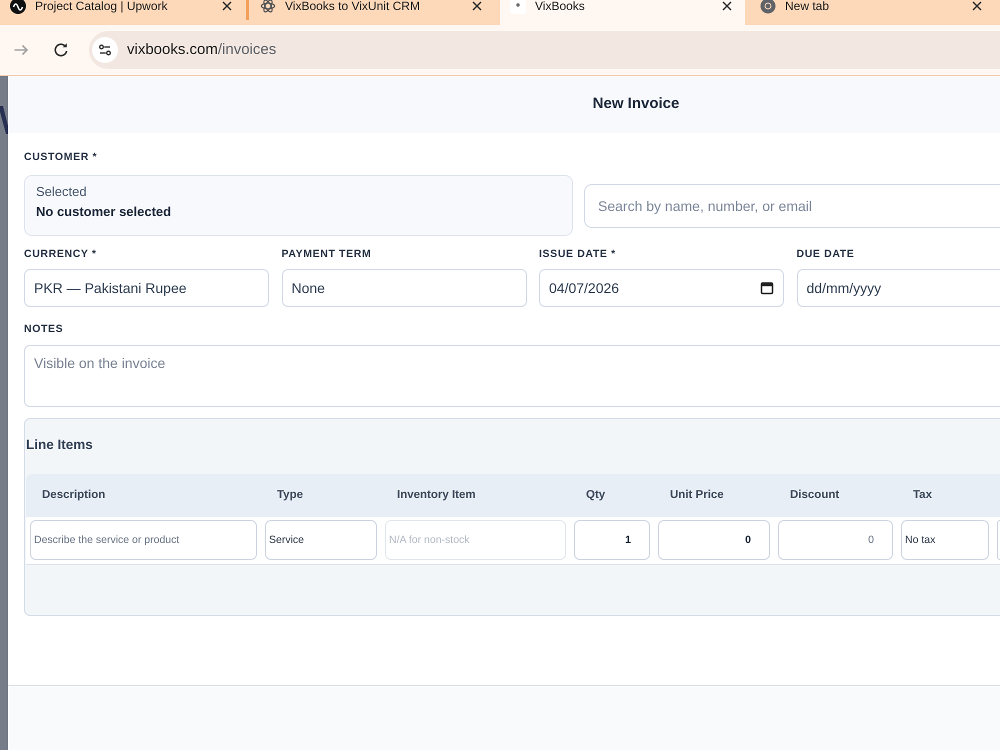 The width and height of the screenshot is (1000, 750). I want to click on column-header: Type, so click(290, 495).